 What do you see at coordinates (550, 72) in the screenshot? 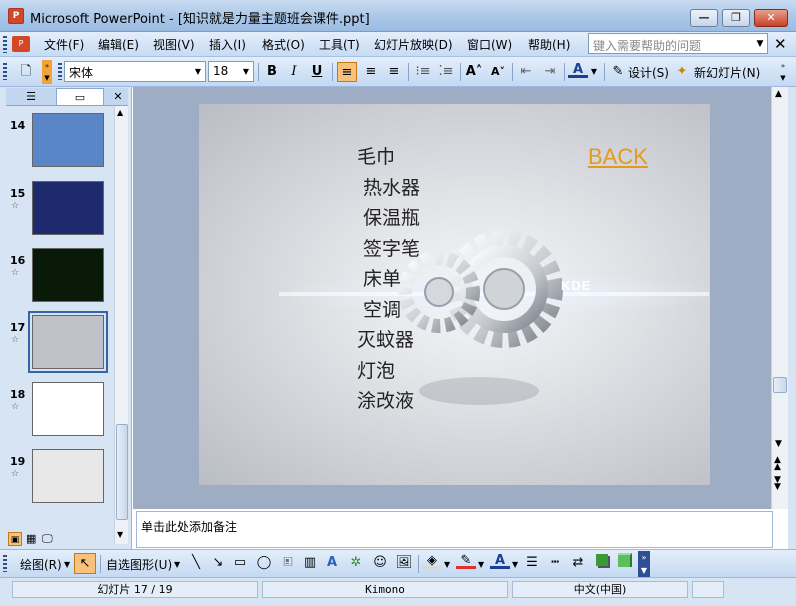
I see `increase-indent-icon: ⇥` at bounding box center [550, 72].